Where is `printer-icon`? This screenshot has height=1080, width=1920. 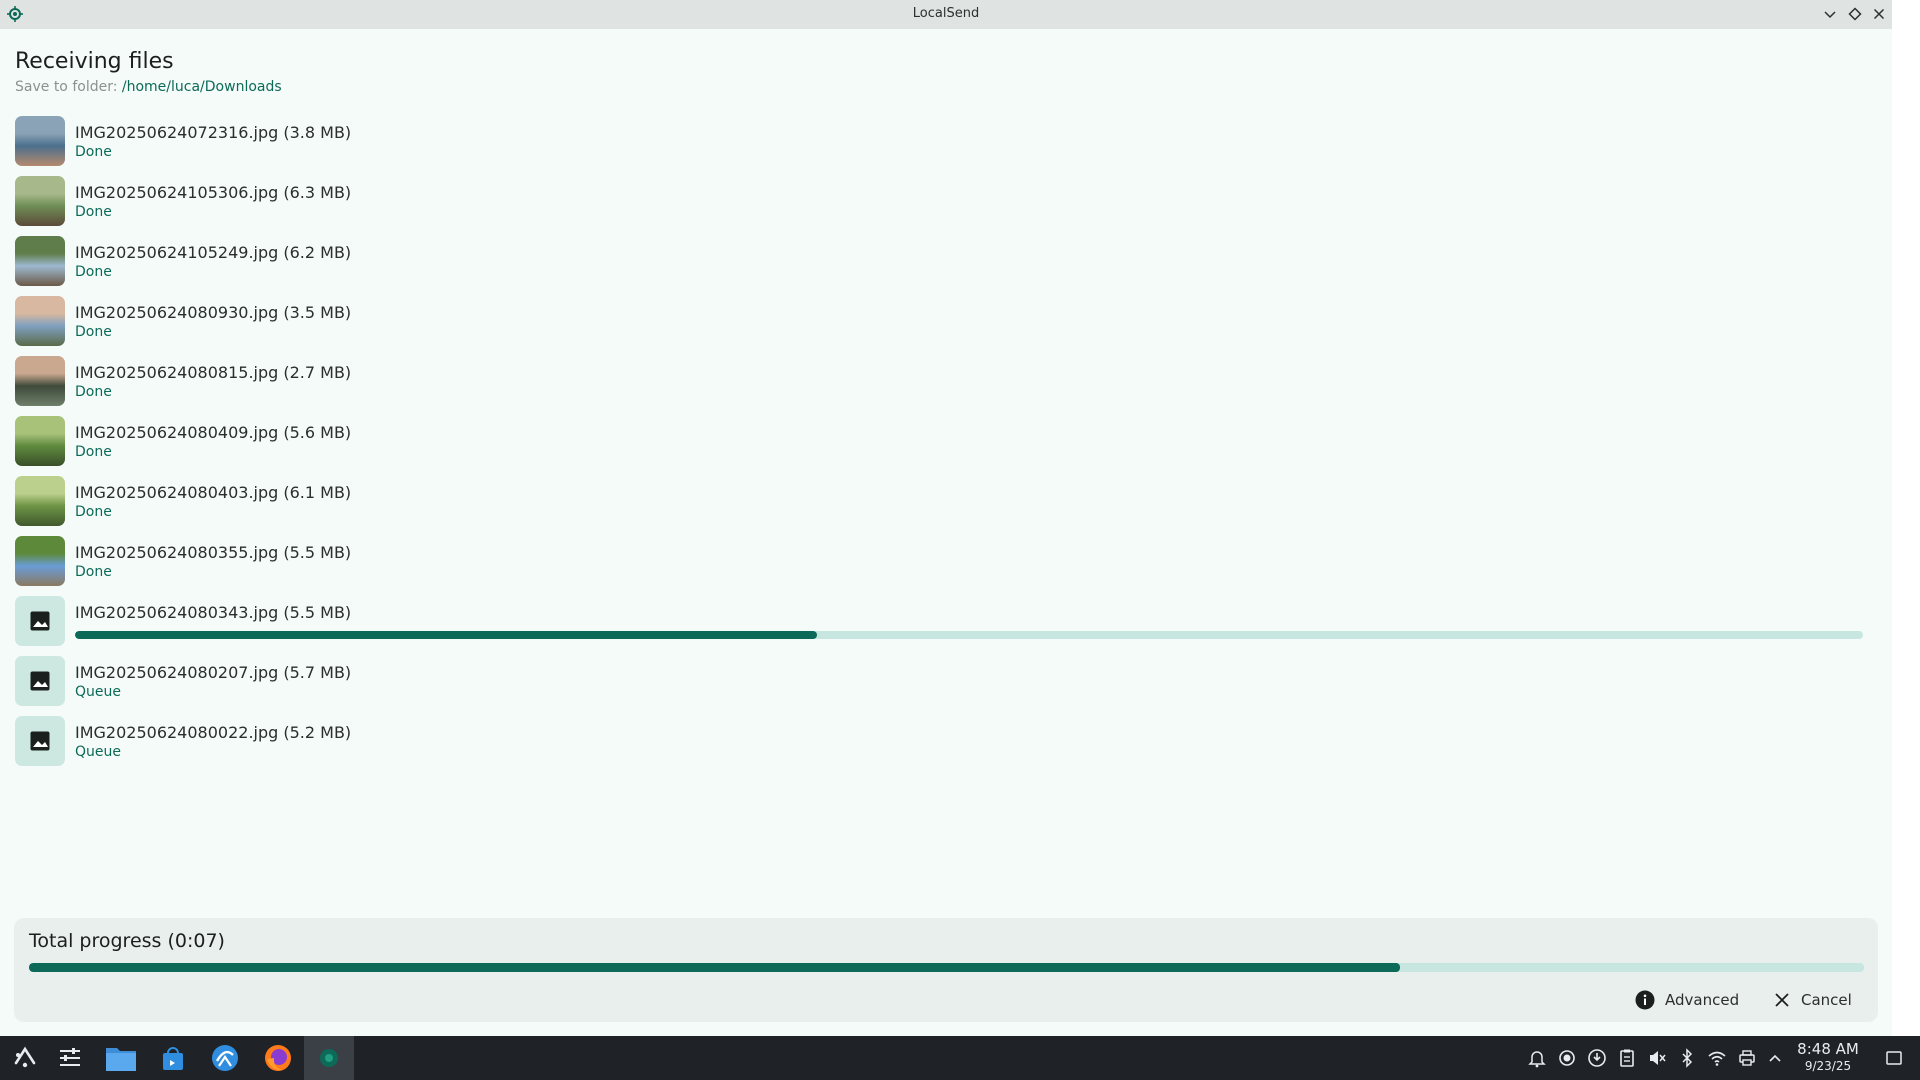 printer-icon is located at coordinates (1747, 1058).